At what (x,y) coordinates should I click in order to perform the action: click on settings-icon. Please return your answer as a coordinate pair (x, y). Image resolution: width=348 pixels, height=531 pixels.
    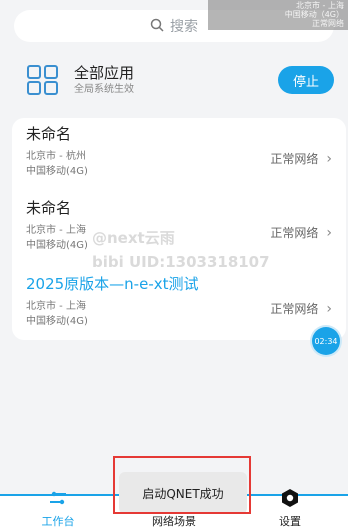
    Looking at the image, I should click on (290, 500).